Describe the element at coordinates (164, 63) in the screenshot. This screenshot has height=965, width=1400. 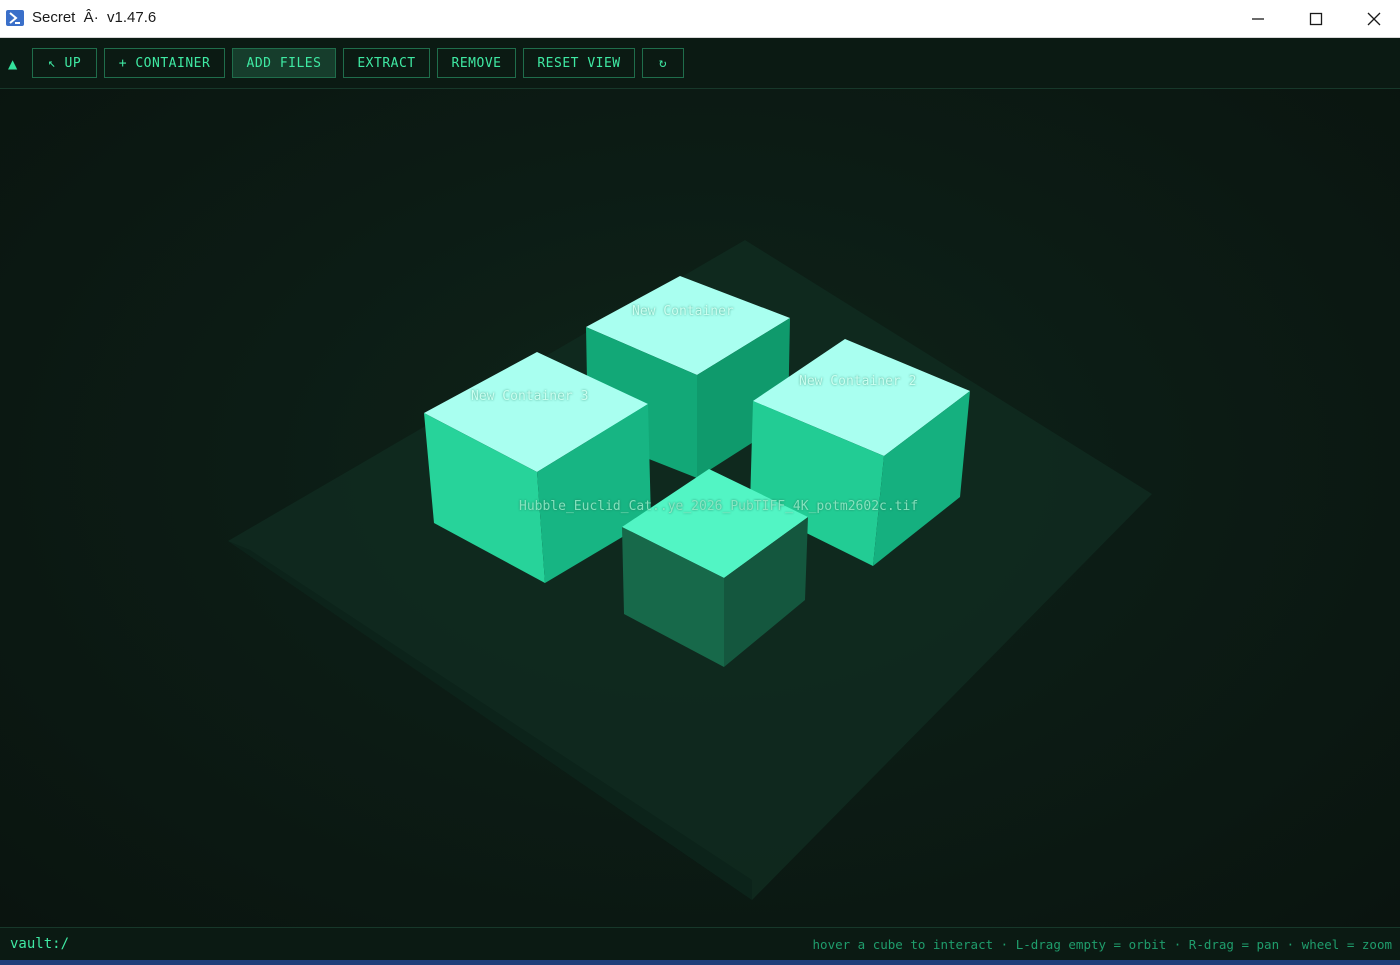
I see `add-container-button: + CONTAINER` at that location.